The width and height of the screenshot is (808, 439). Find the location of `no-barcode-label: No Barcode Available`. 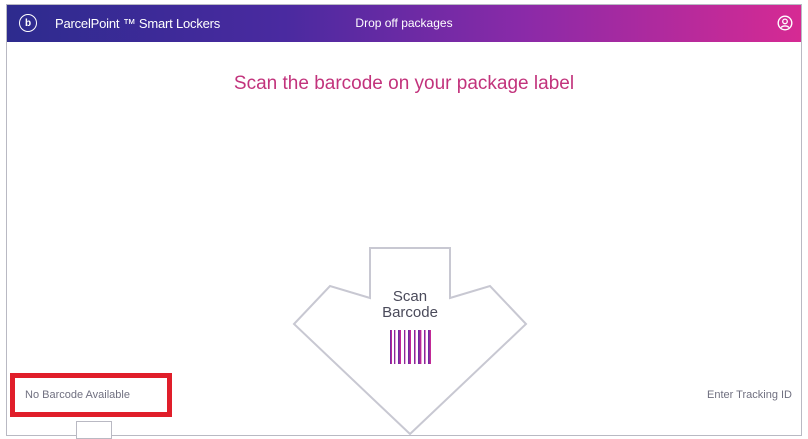

no-barcode-label: No Barcode Available is located at coordinates (77, 395).